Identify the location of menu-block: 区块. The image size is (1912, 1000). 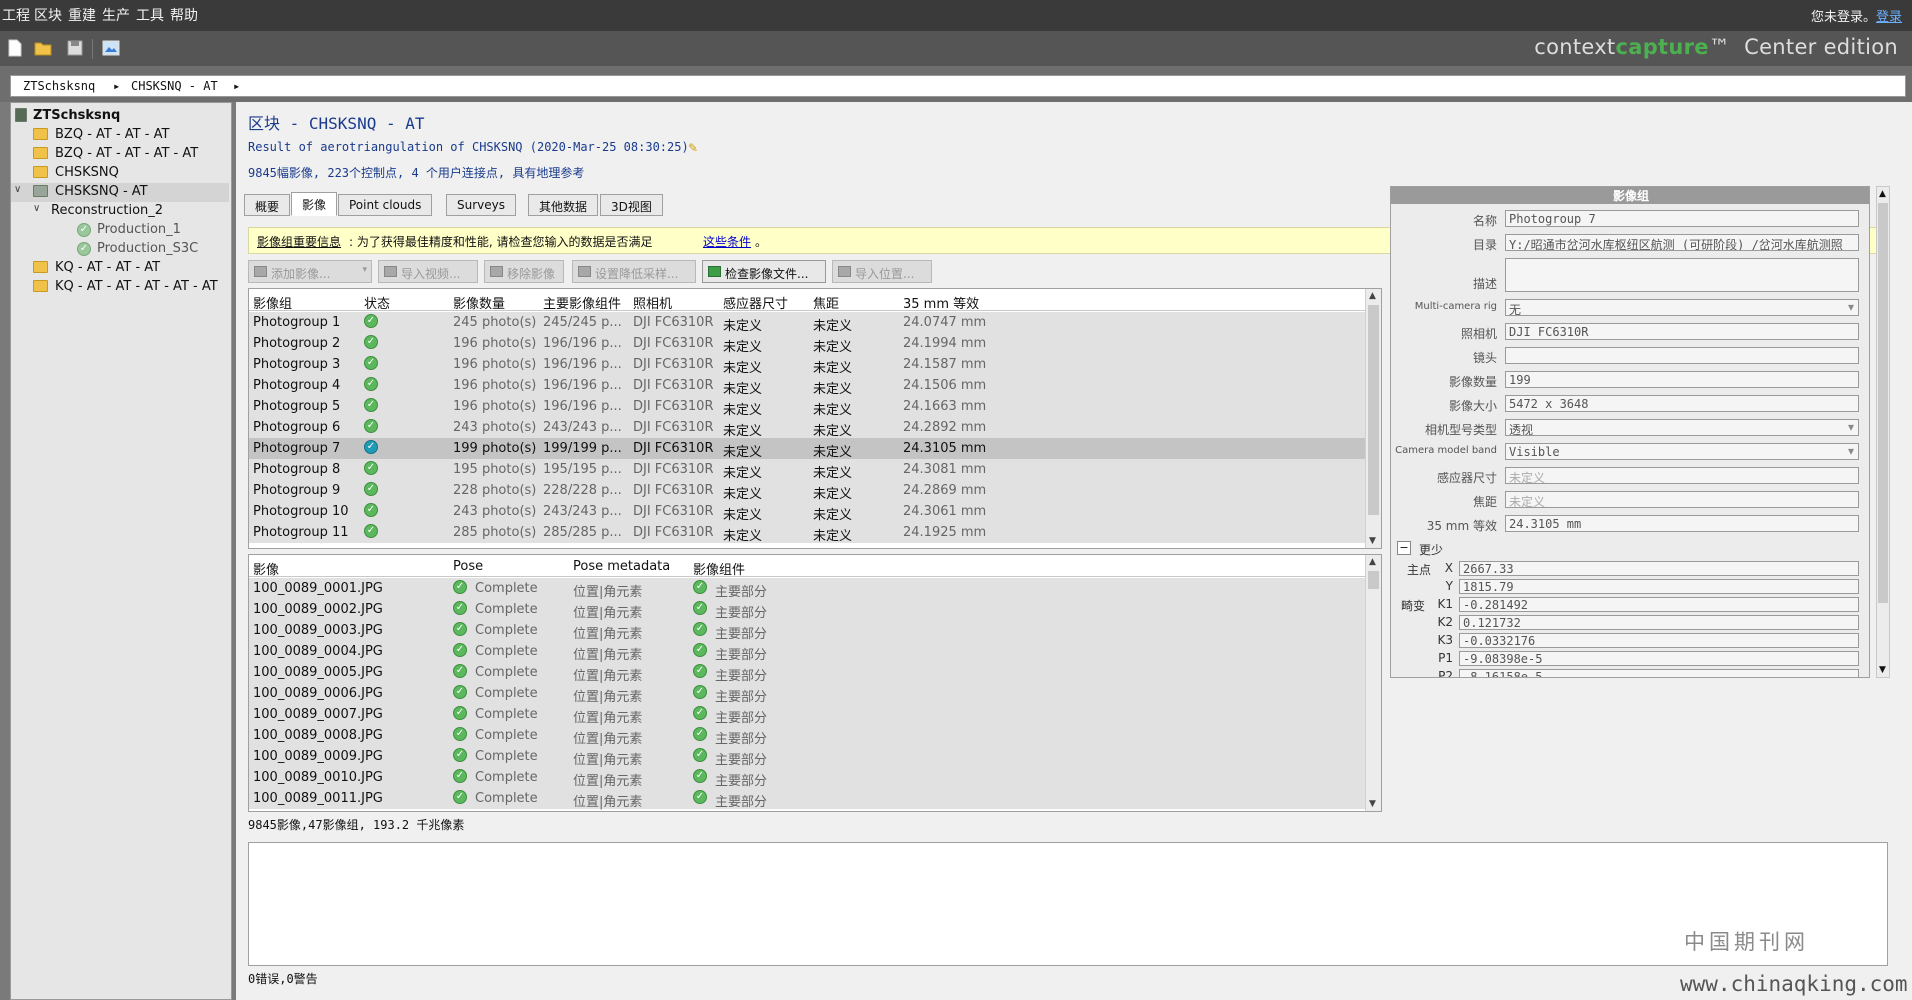
(48, 15).